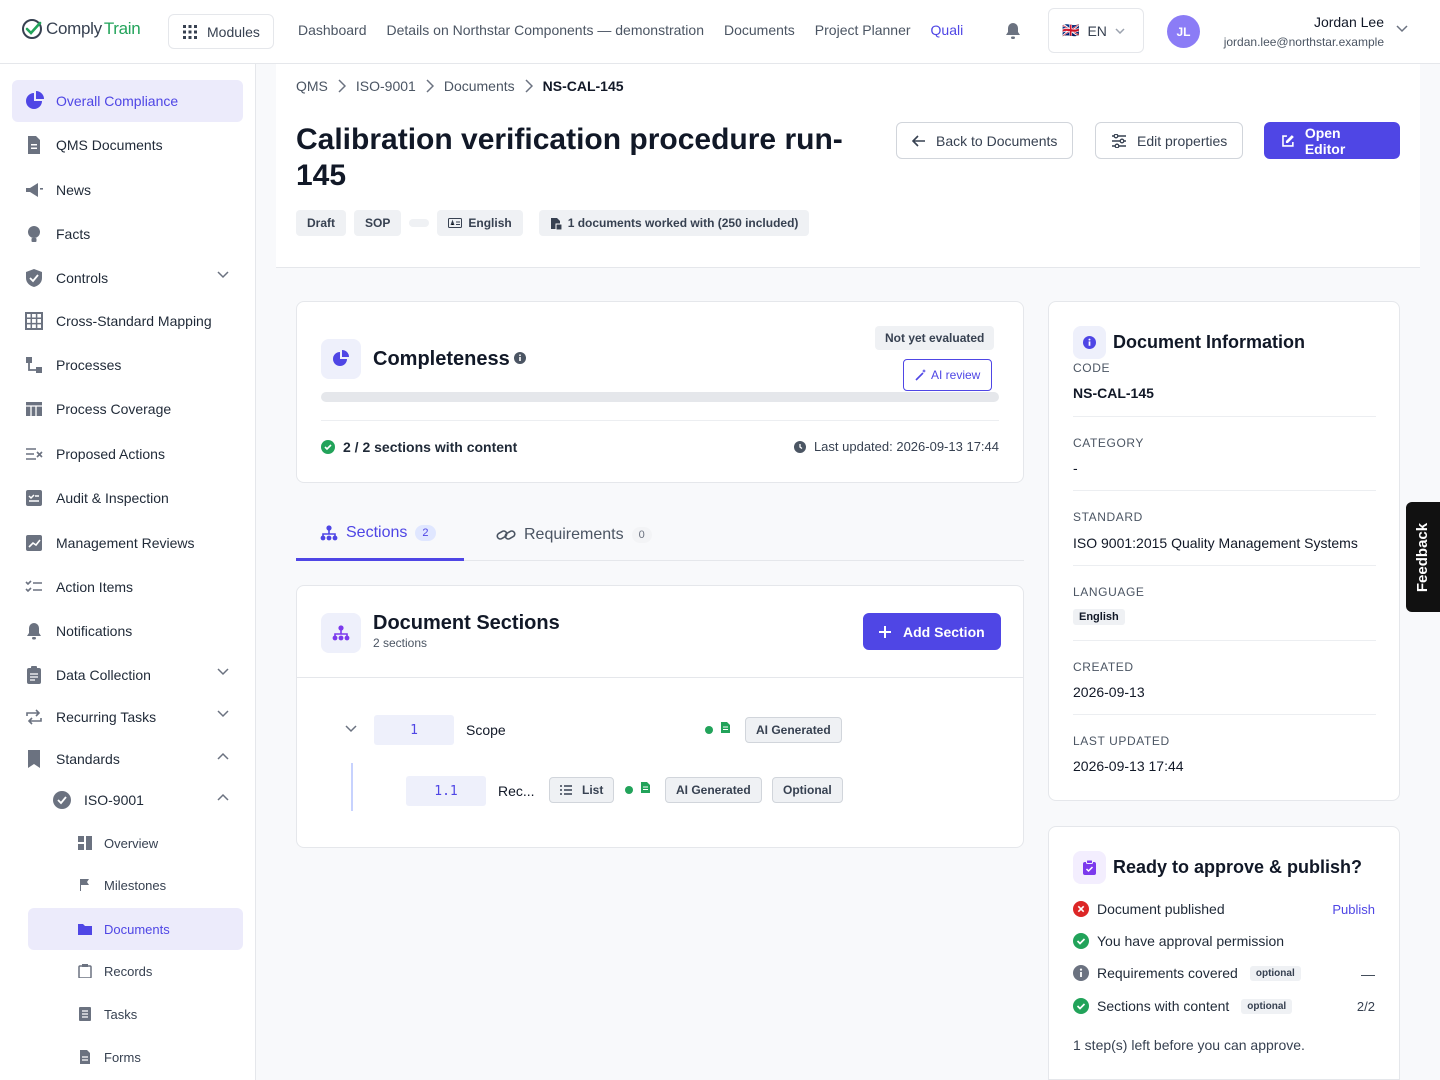  Describe the element at coordinates (135, 929) in the screenshot. I see `sidebar-item-documents: Documents` at that location.